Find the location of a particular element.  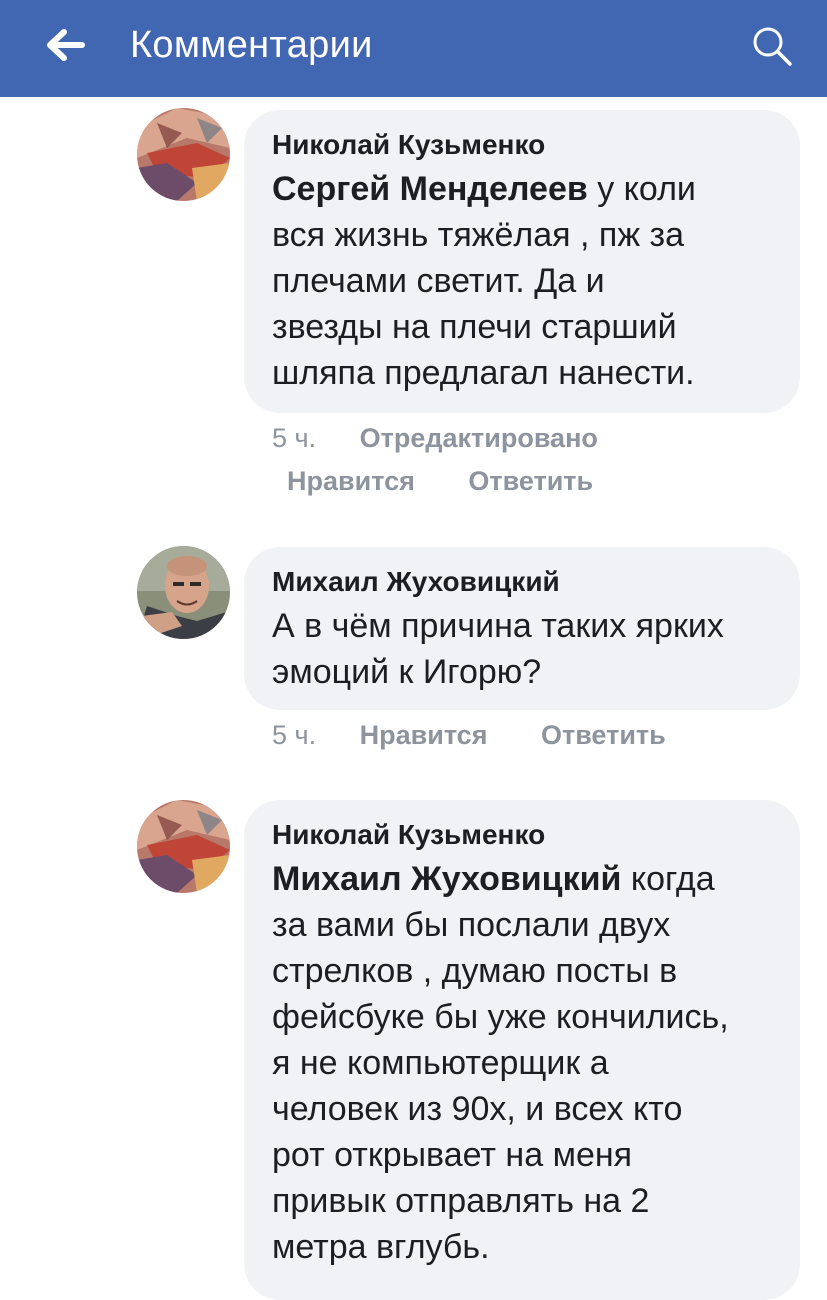

search-icon is located at coordinates (772, 46).